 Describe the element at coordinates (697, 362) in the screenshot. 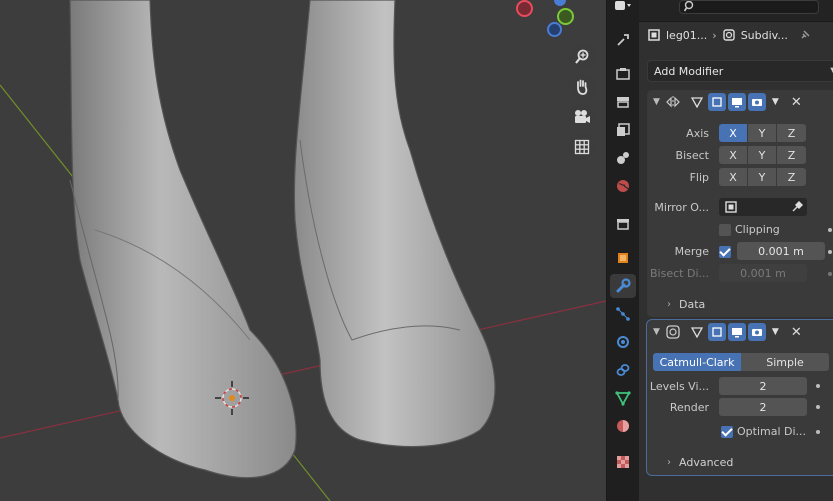

I see `catmull-clark-button: Catmull-Clark` at that location.